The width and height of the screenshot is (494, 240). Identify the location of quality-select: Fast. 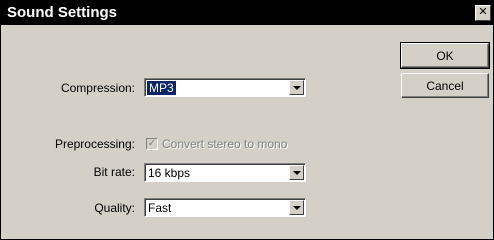
(225, 207).